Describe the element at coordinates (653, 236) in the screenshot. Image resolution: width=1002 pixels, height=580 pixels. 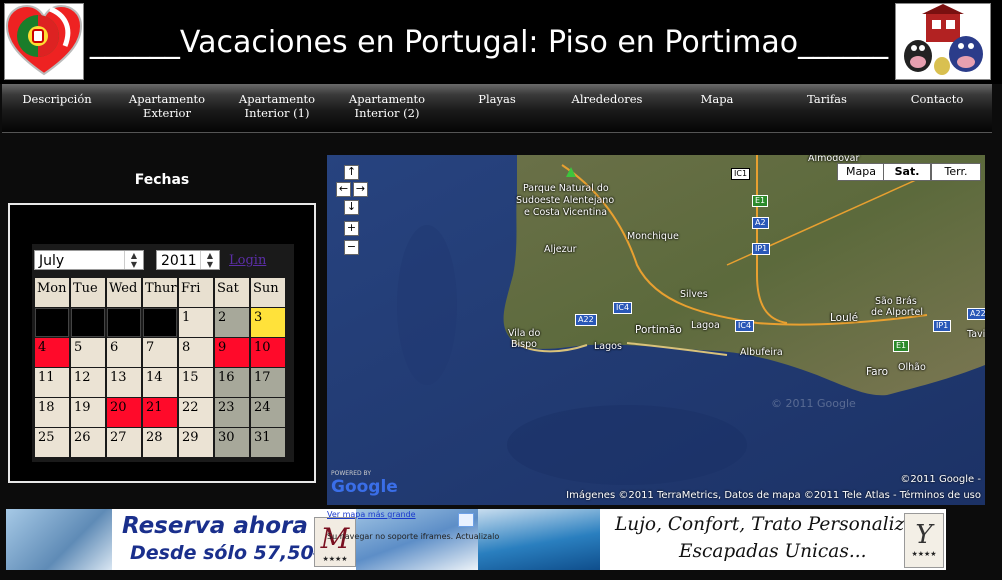
I see `place-monchique: Monchique` at that location.